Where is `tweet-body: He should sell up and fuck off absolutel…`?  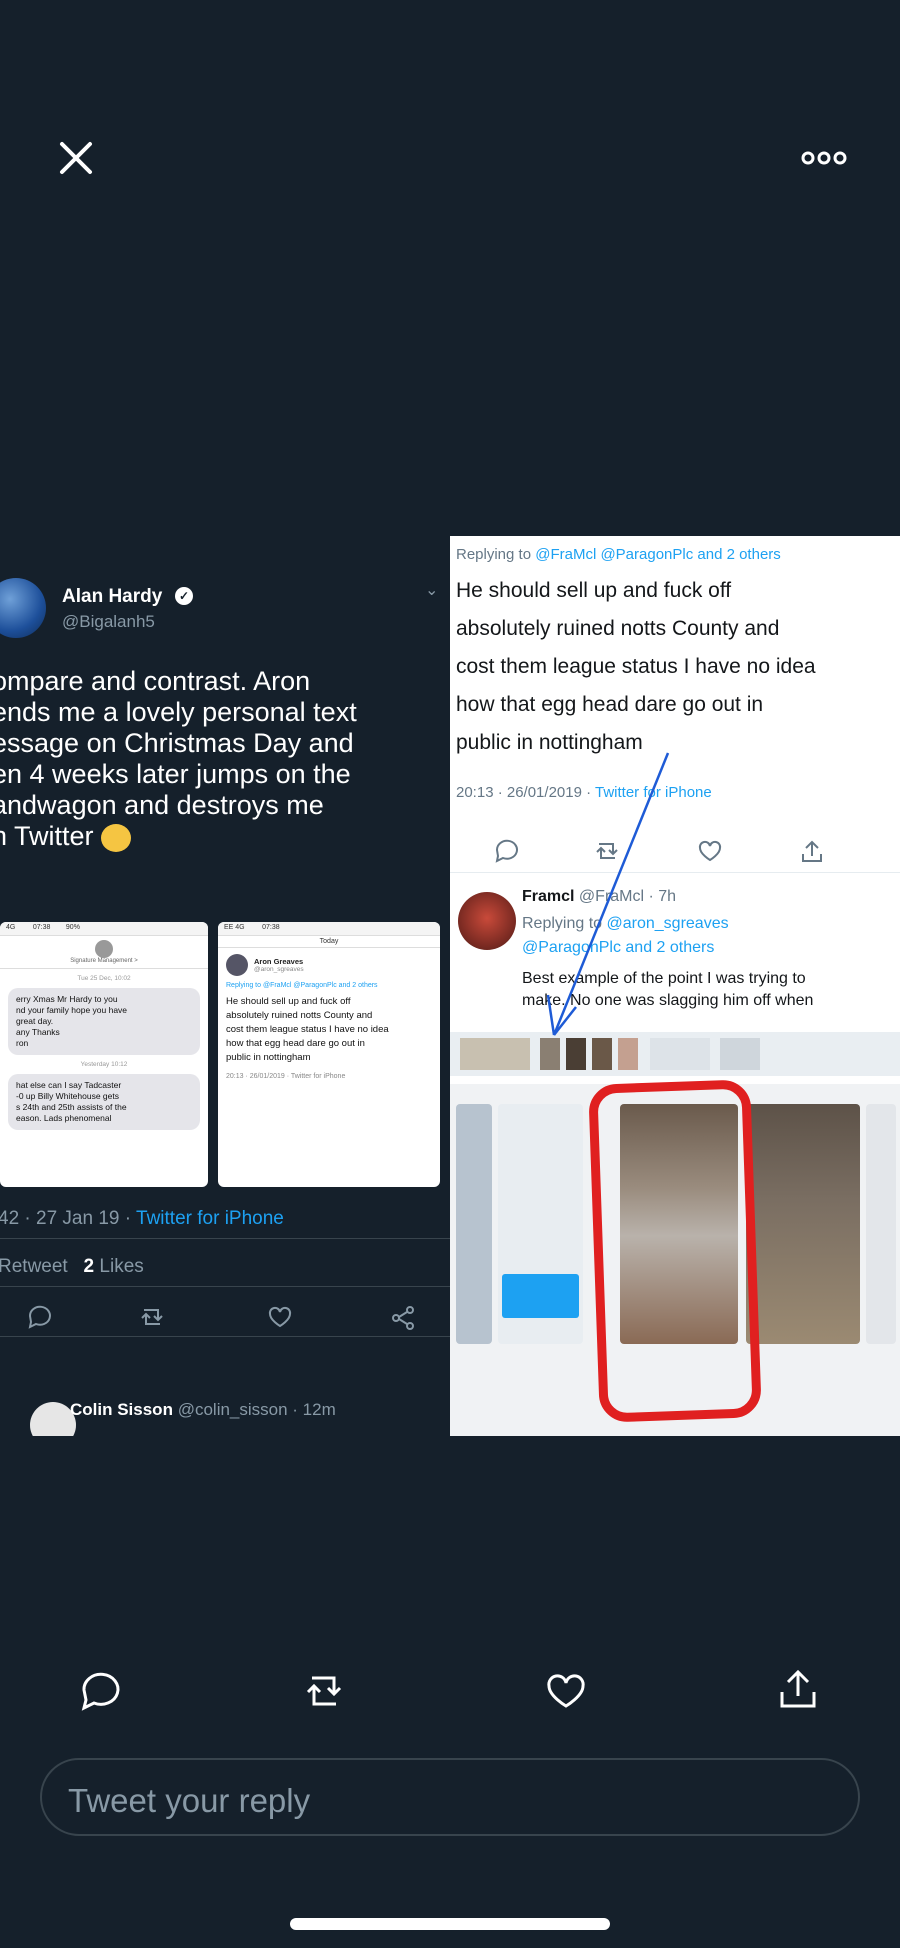 tweet-body: He should sell up and fuck off absolutel… is located at coordinates (636, 666).